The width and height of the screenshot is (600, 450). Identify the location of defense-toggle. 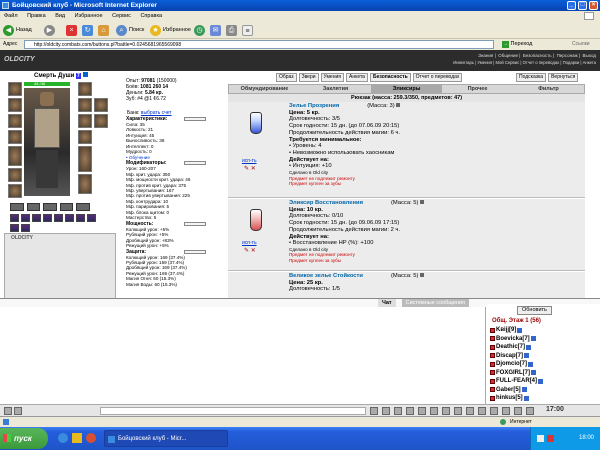
(195, 251).